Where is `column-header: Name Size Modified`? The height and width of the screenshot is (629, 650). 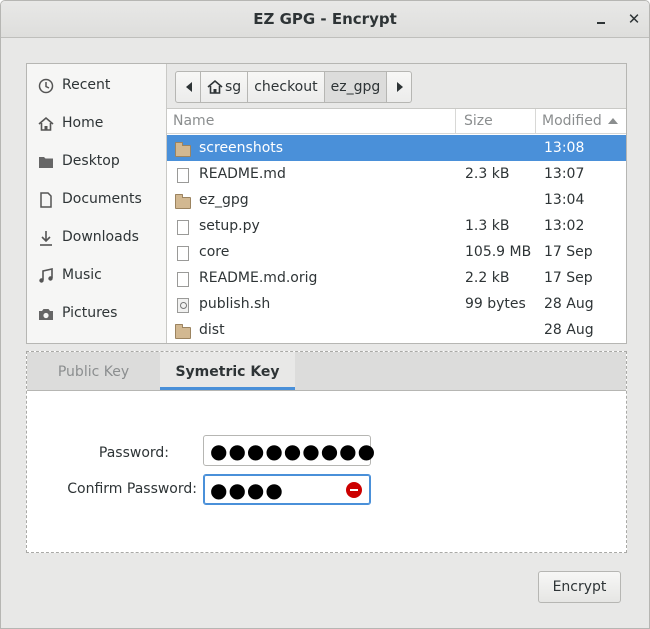
column-header: Name Size Modified is located at coordinates (396, 121).